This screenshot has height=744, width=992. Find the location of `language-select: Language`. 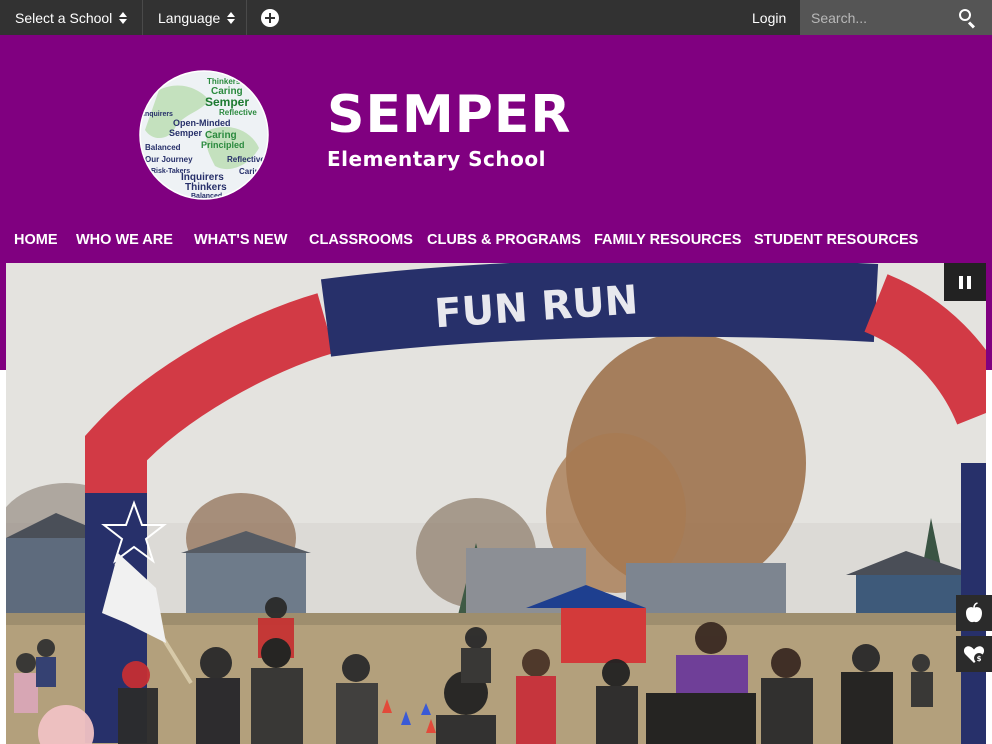

language-select: Language is located at coordinates (197, 17).